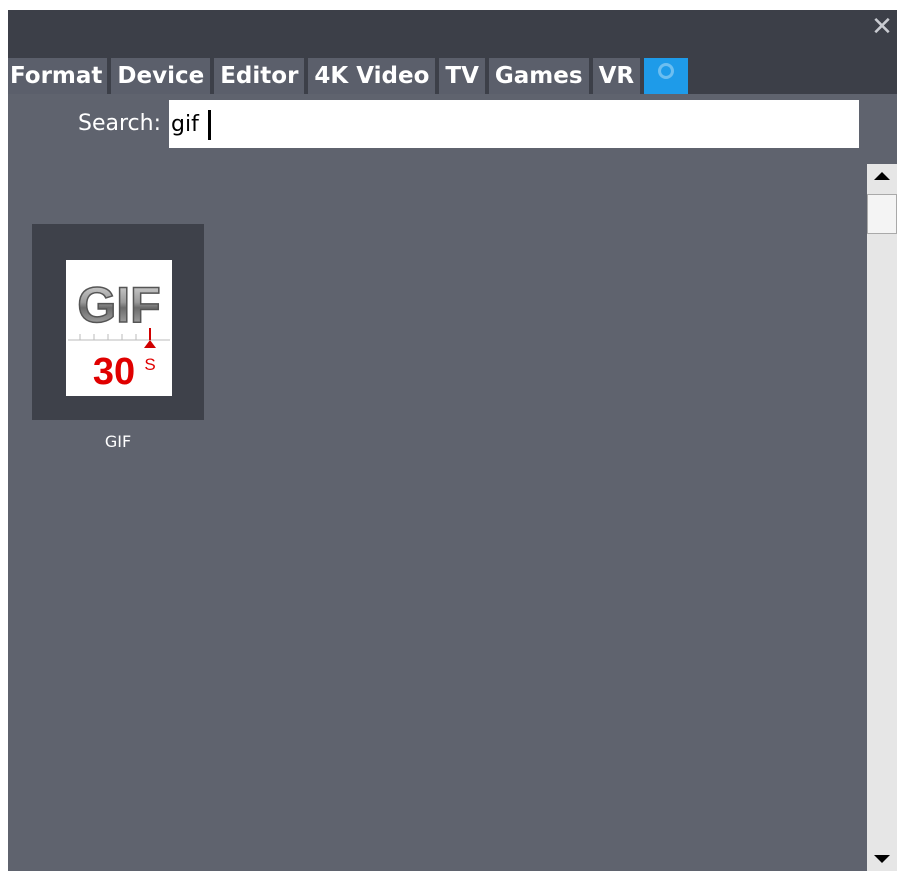  Describe the element at coordinates (118, 305) in the screenshot. I see `gif-logo-text: GIF` at that location.